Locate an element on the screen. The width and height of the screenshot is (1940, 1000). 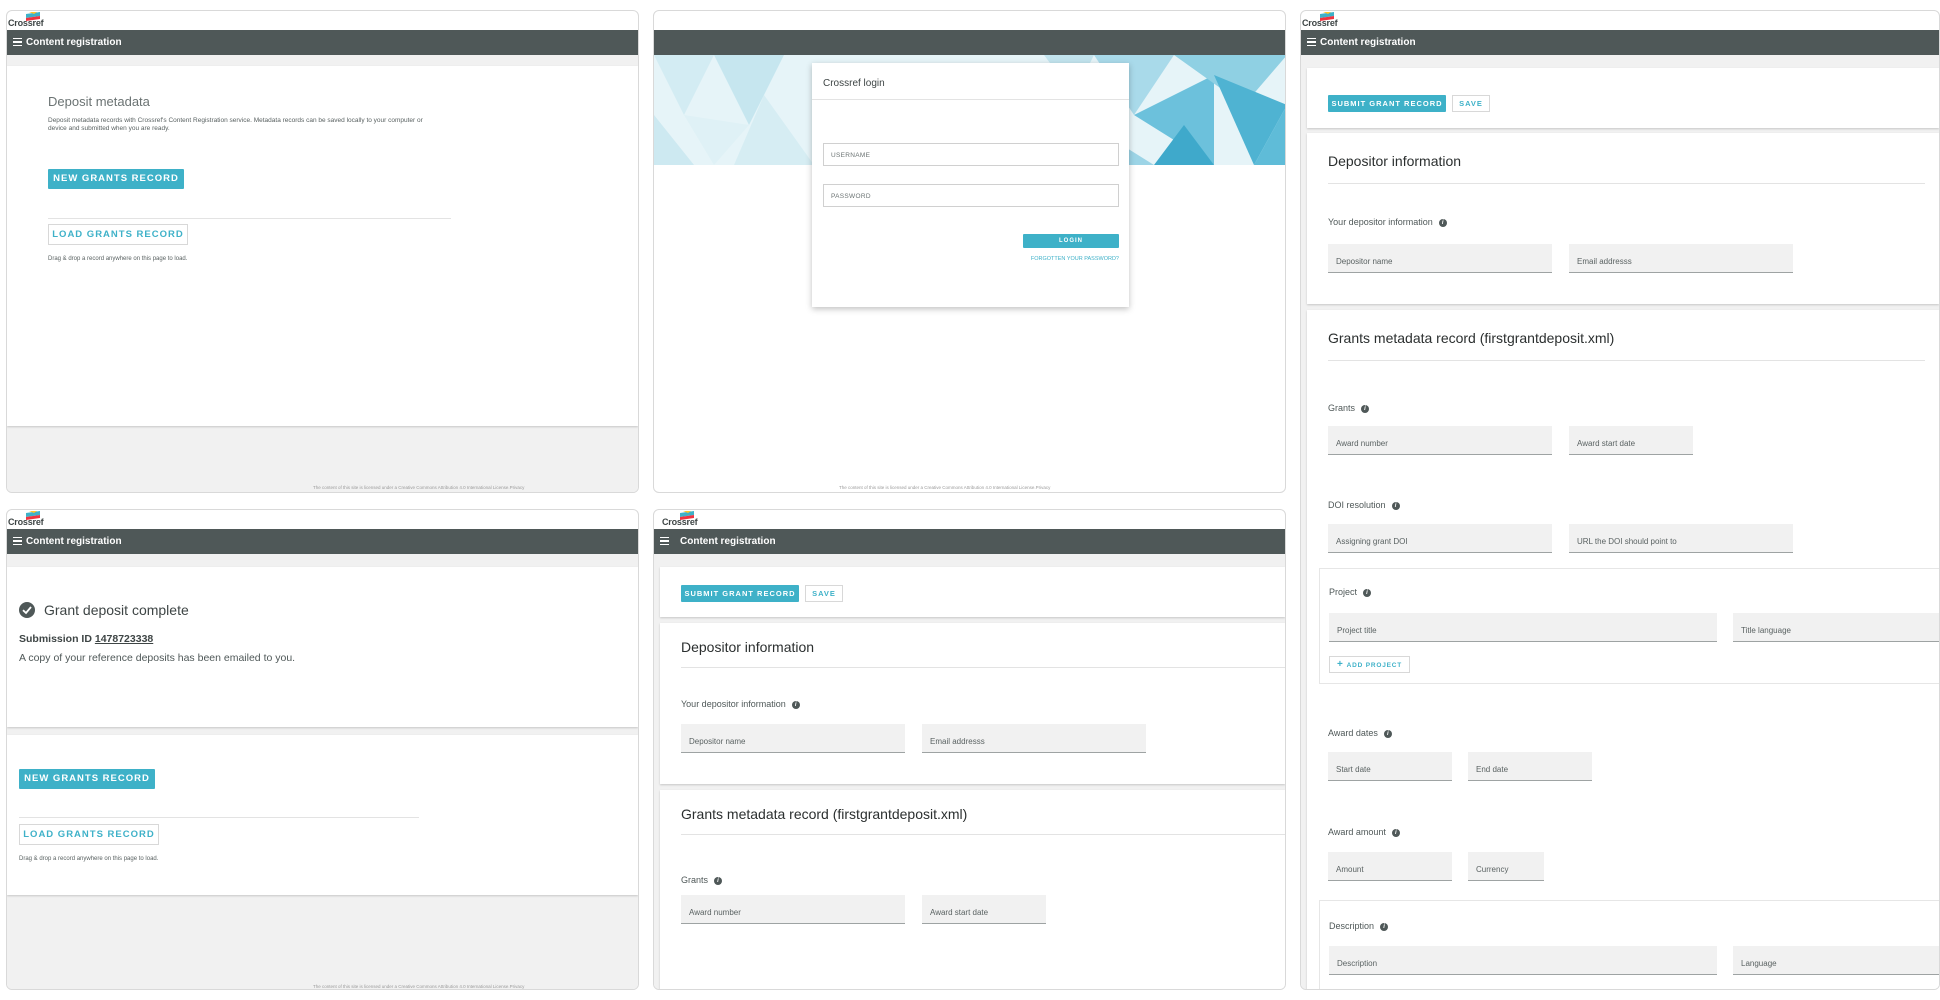
award-amount-label: Award amount i is located at coordinates (1364, 832).